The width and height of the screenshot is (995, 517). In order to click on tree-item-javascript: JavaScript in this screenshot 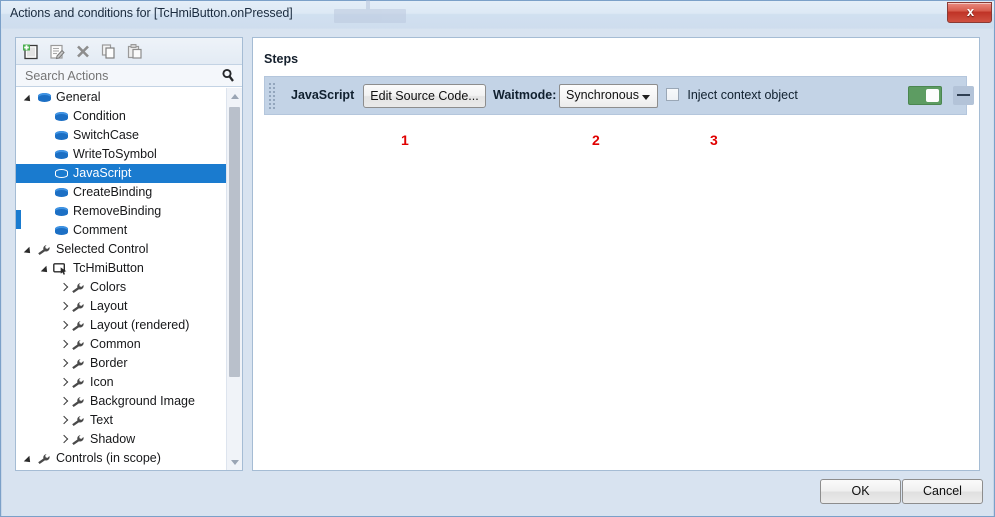, I will do `click(129, 173)`.